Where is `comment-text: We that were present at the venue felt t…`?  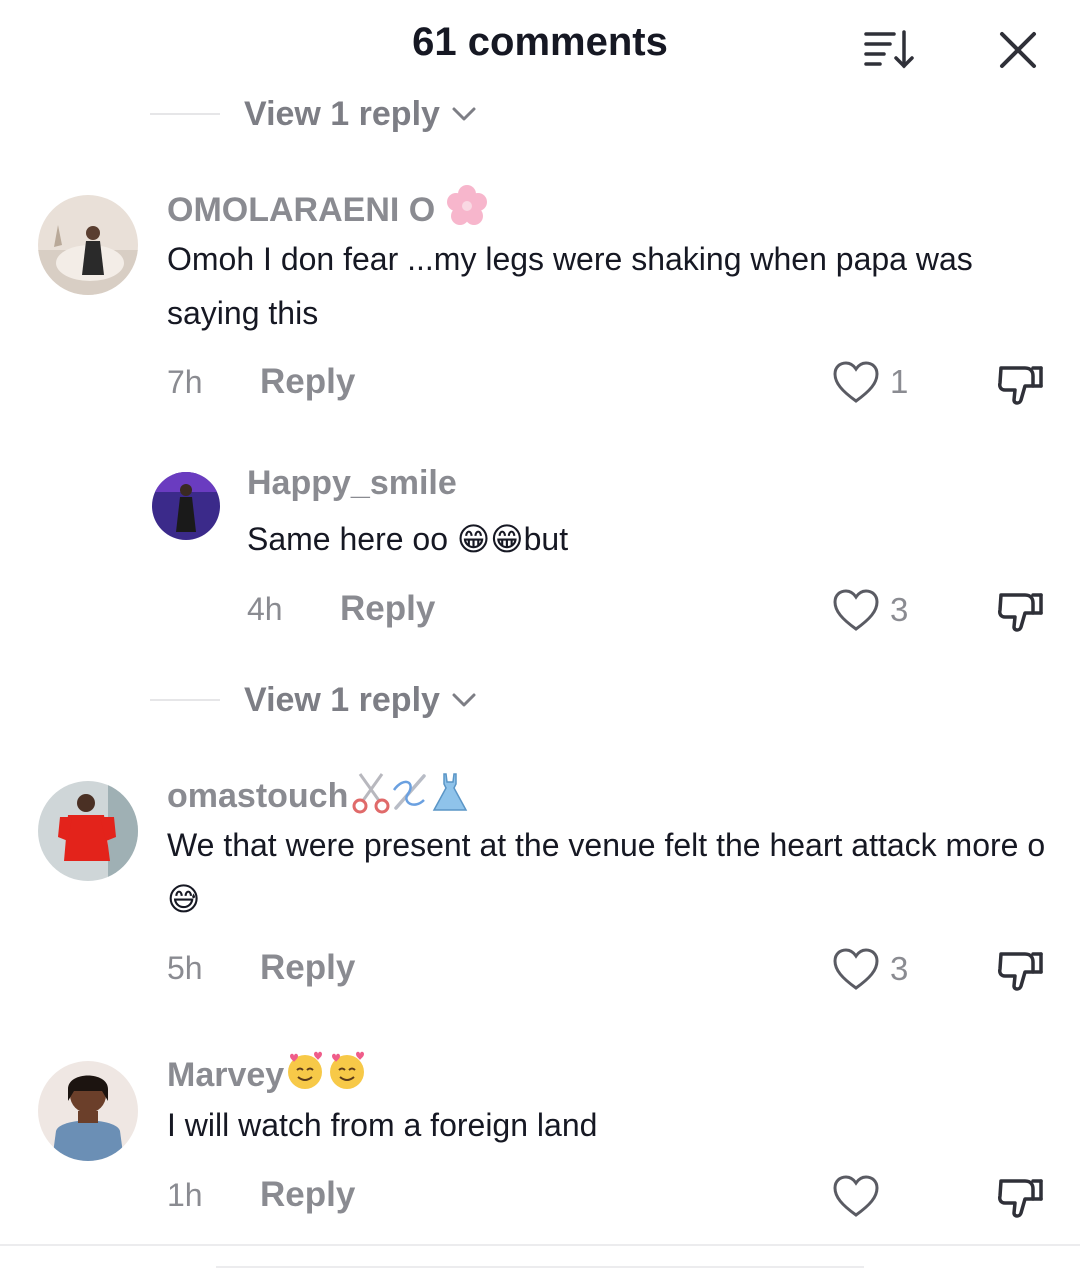
comment-text: We that were present at the venue felt t… is located at coordinates (606, 872).